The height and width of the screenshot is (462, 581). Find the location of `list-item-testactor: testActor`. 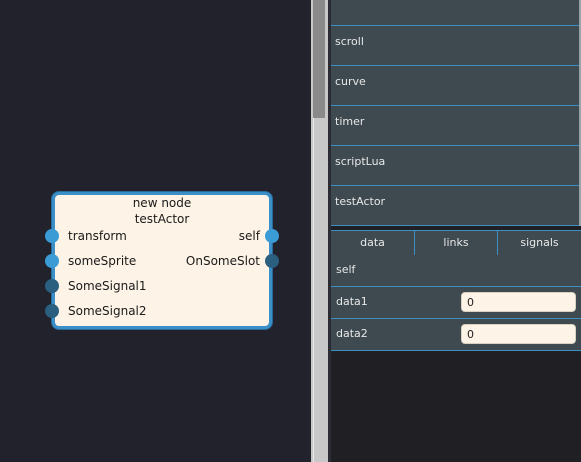

list-item-testactor: testActor is located at coordinates (455, 206).